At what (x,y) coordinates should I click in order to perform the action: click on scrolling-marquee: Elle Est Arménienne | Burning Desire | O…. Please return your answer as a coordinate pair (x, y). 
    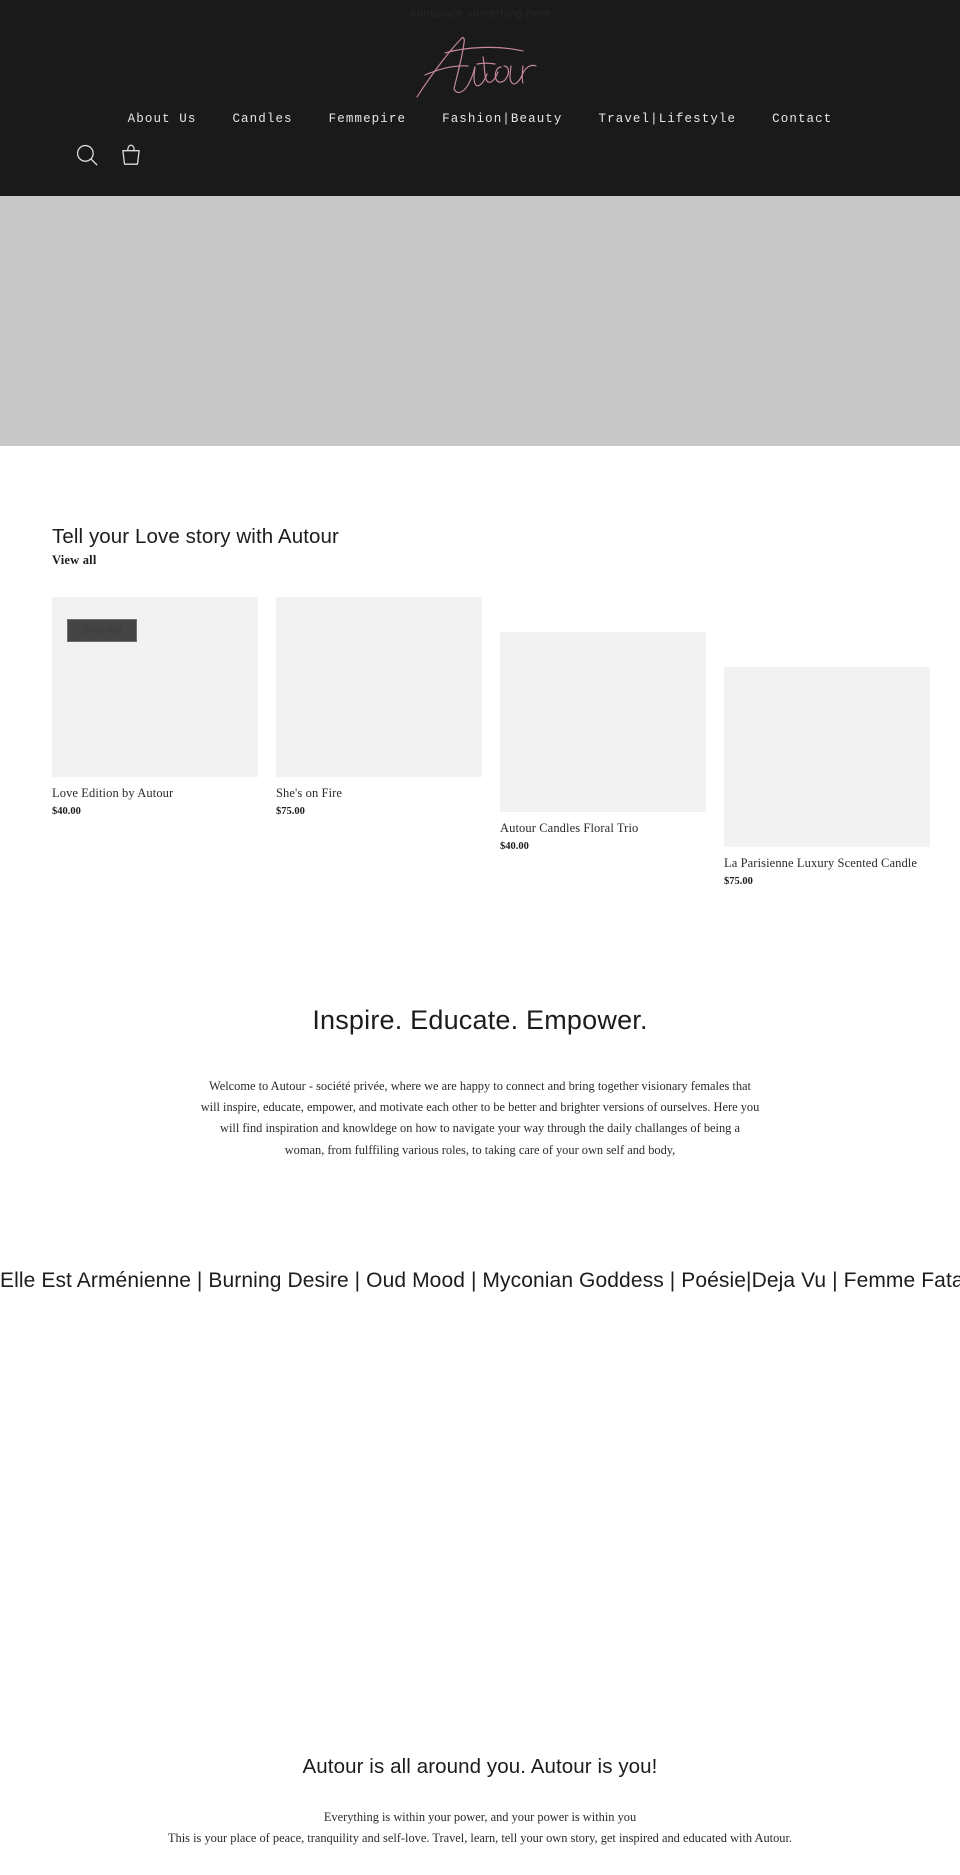
    Looking at the image, I should click on (480, 1281).